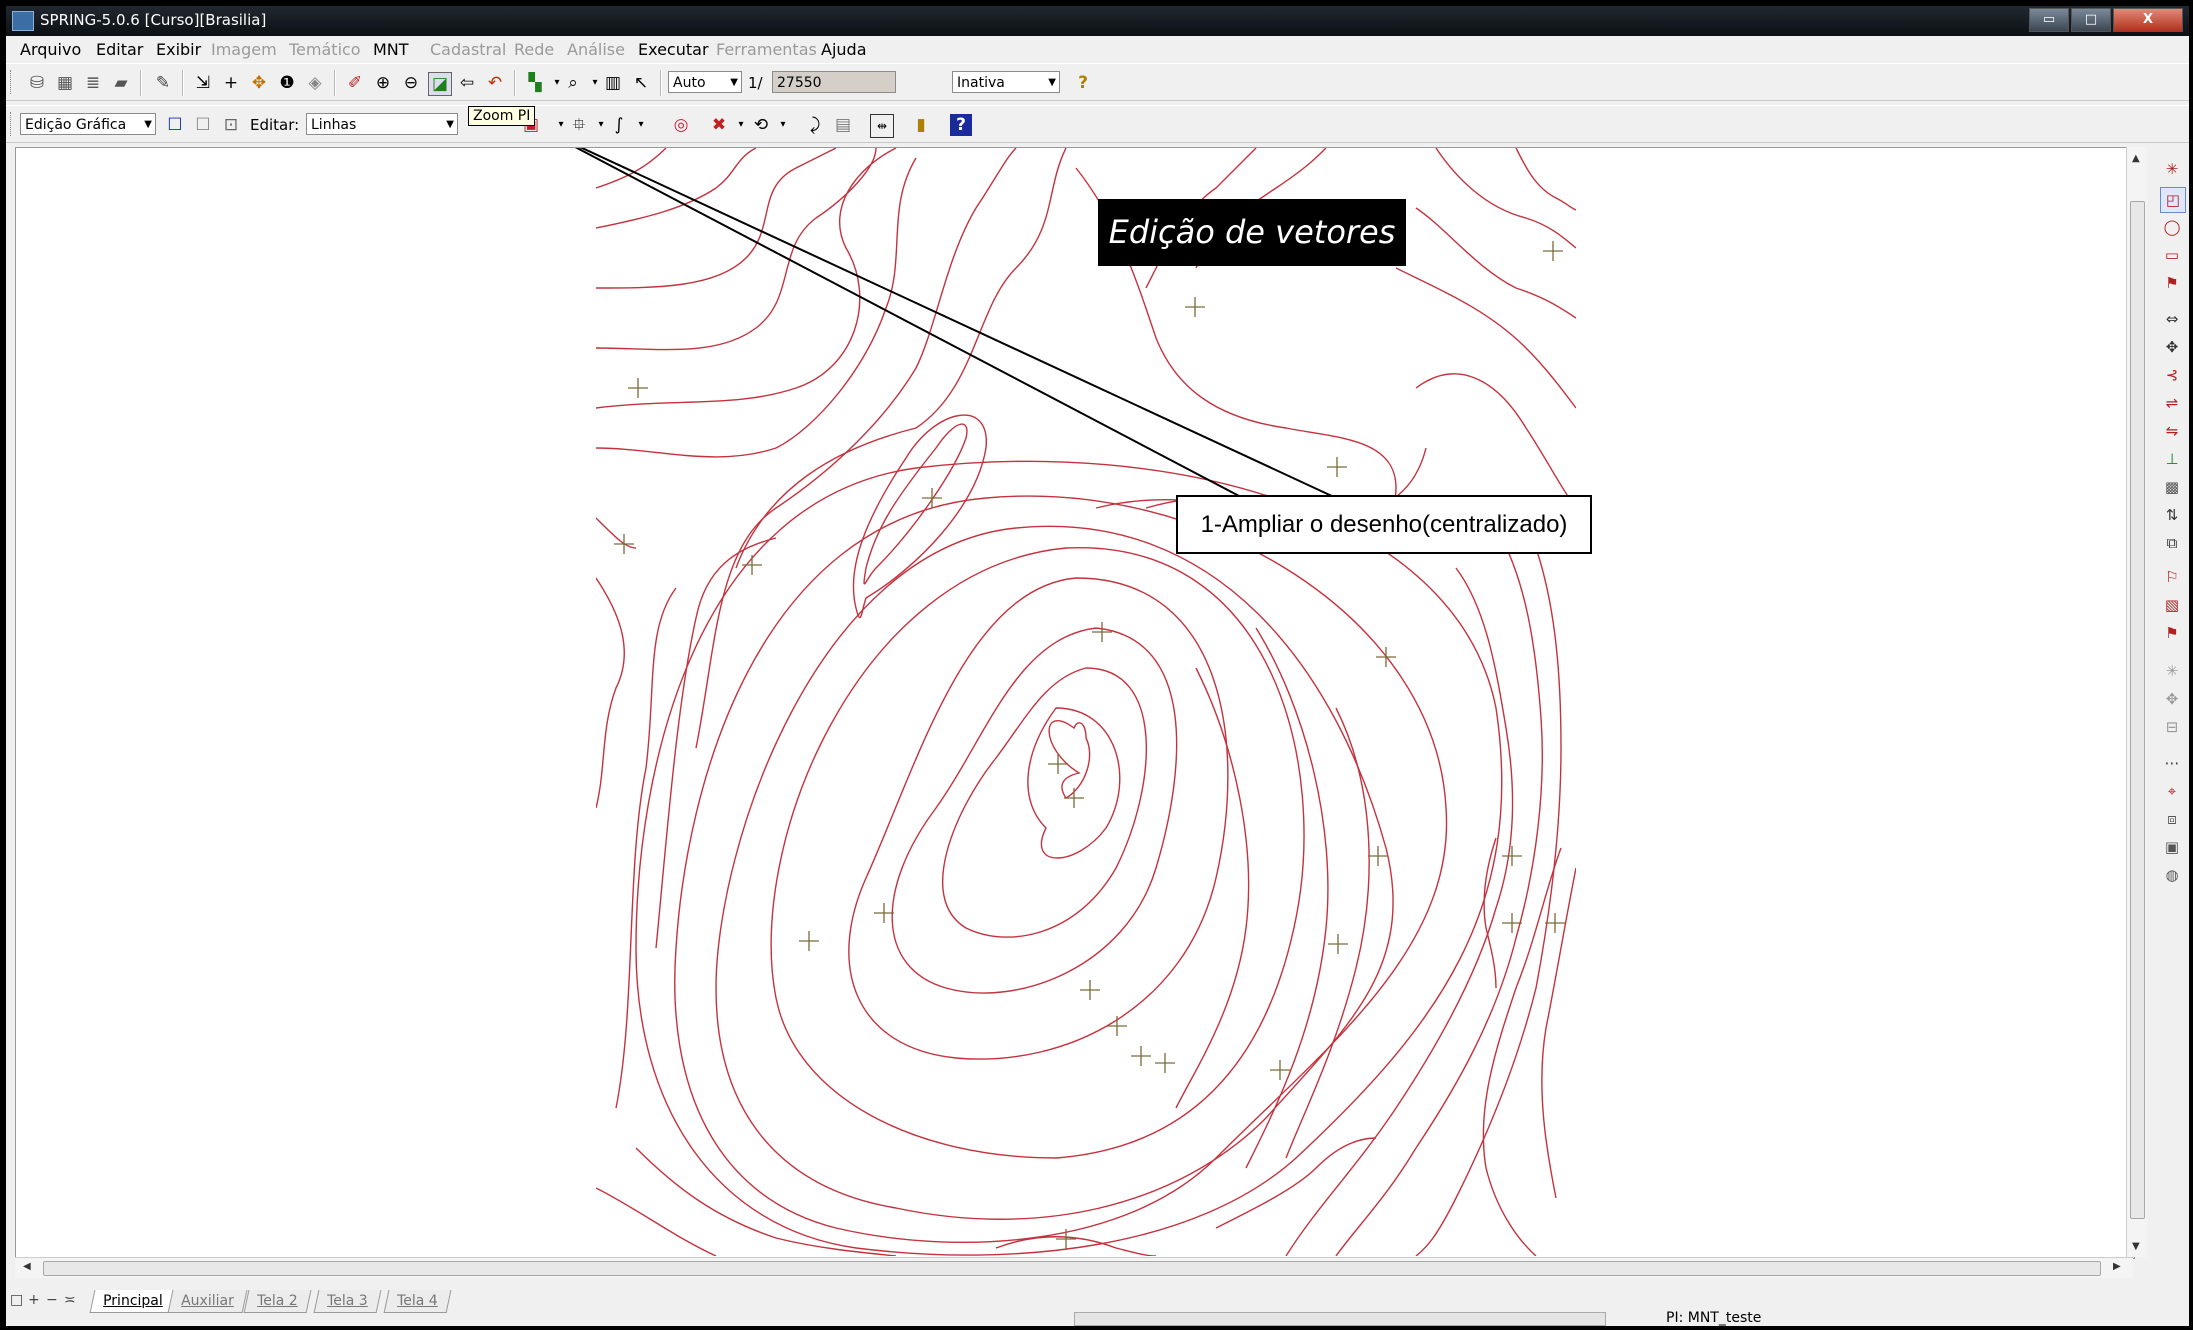 The image size is (2193, 1330). What do you see at coordinates (2172, 763) in the screenshot?
I see `dots-icon: ⋯` at bounding box center [2172, 763].